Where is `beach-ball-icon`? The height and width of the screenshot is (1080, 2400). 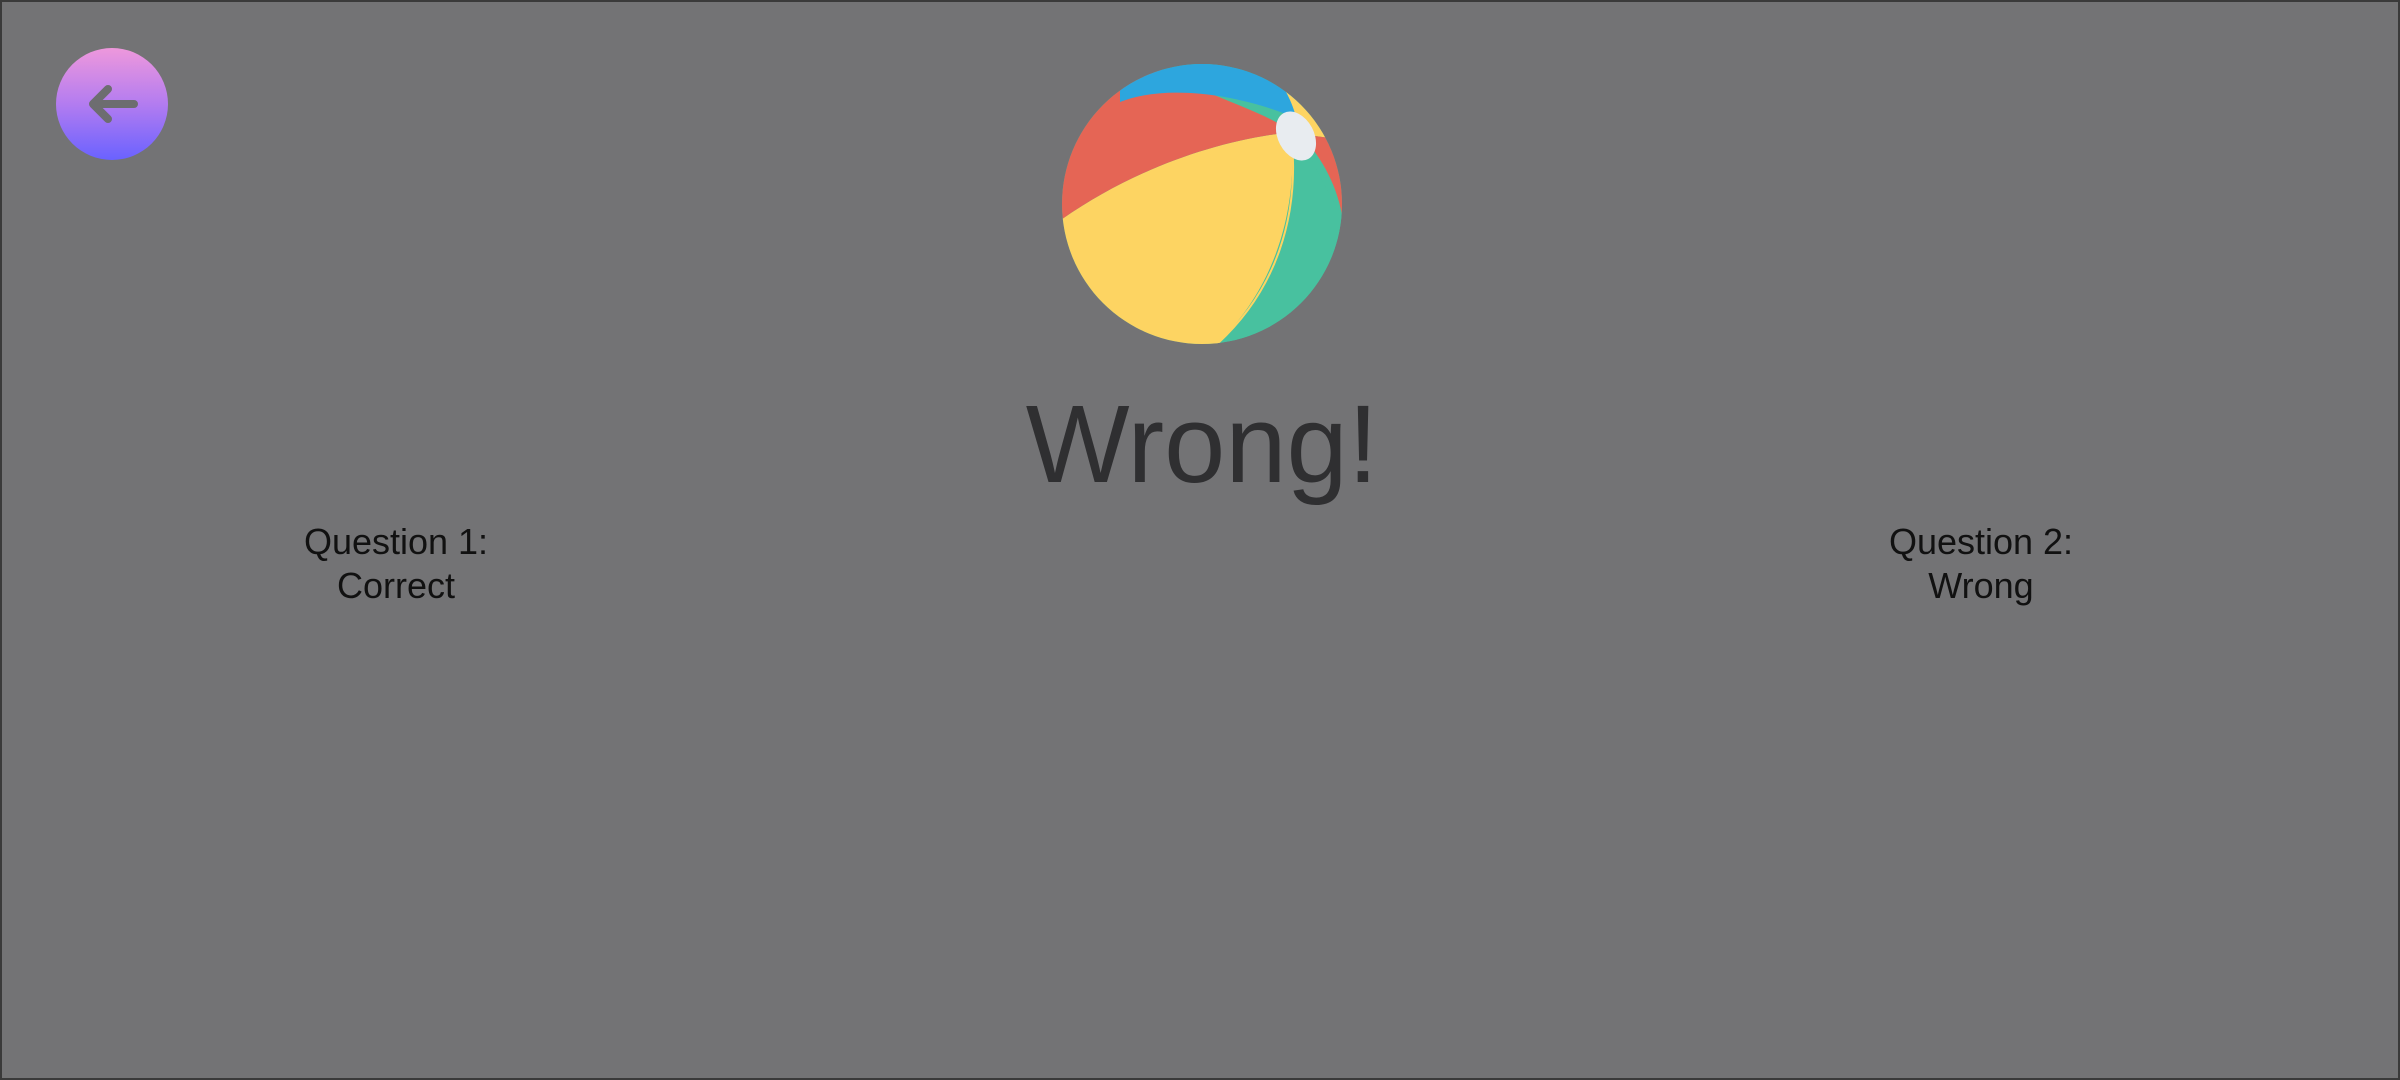
beach-ball-icon is located at coordinates (1202, 204).